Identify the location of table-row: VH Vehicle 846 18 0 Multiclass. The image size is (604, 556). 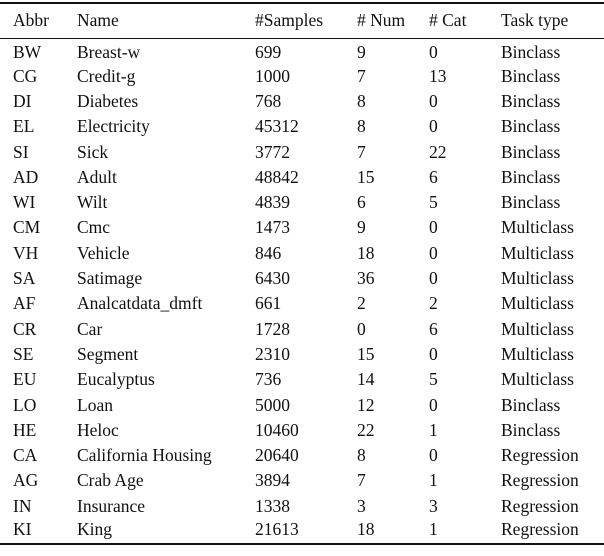
(302, 253).